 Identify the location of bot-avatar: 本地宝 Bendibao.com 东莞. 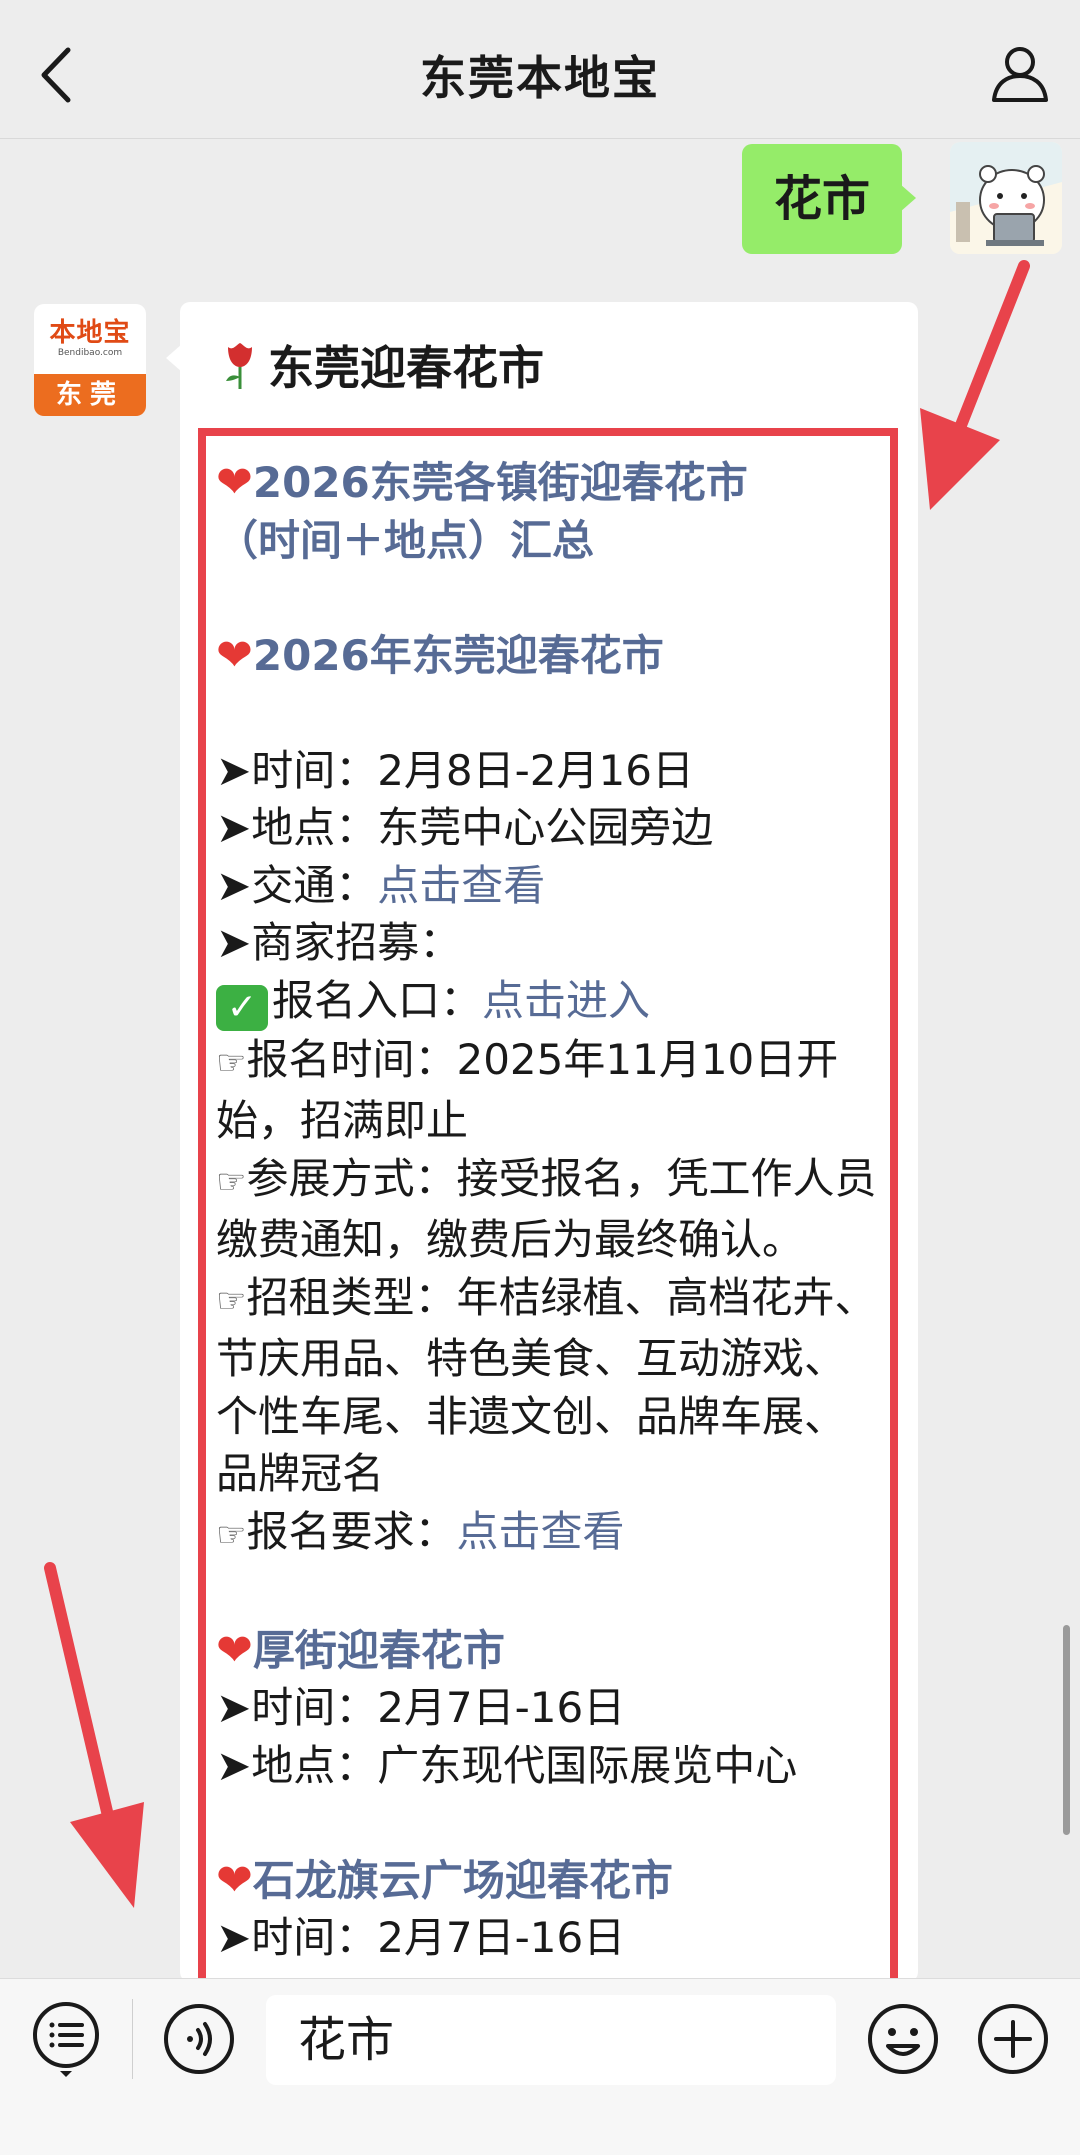
(90, 360).